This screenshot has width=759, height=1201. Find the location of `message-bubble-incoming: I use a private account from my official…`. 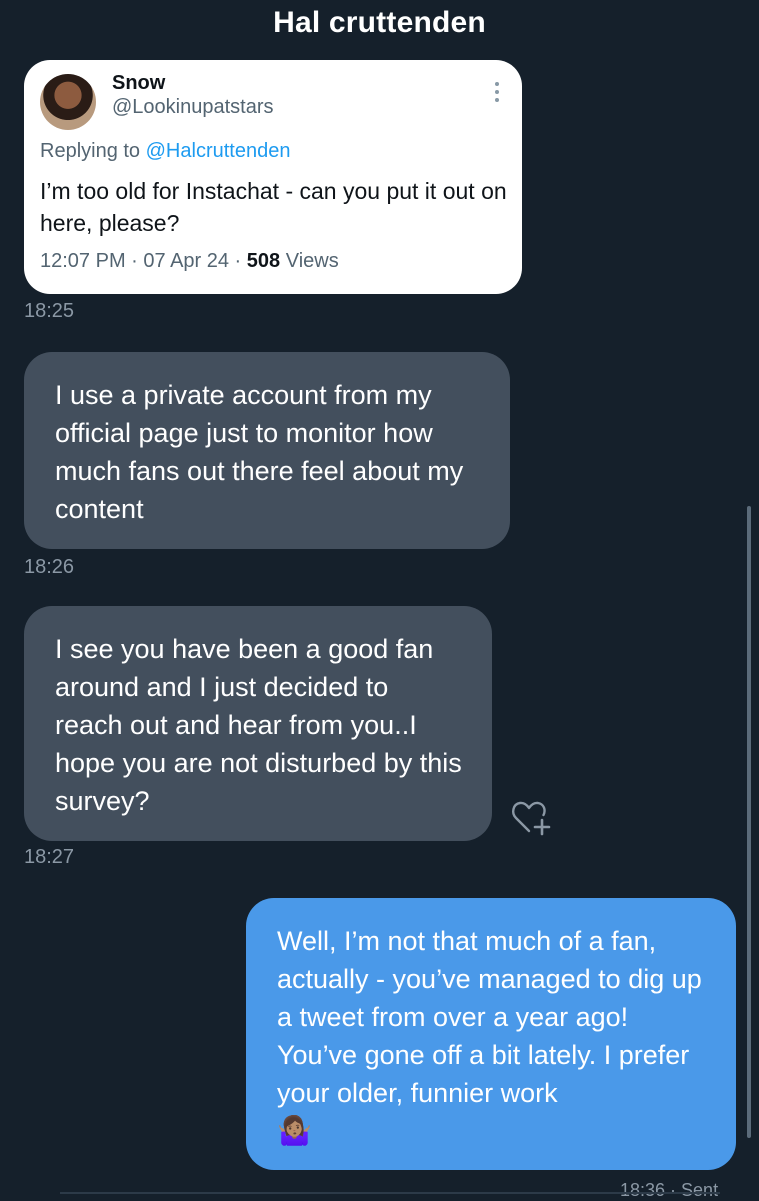

message-bubble-incoming: I use a private account from my official… is located at coordinates (267, 450).